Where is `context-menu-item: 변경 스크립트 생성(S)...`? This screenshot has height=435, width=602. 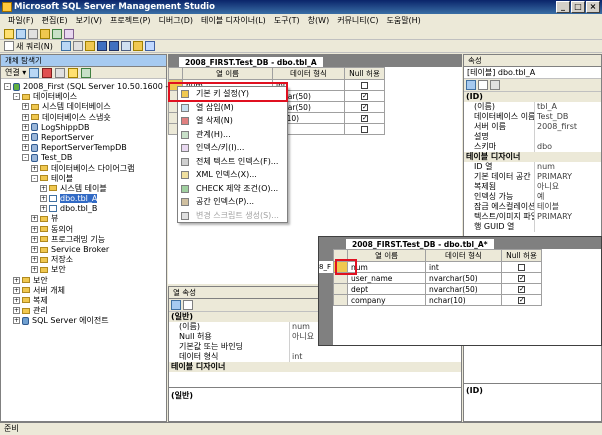 context-menu-item: 변경 스크립트 생성(S)... is located at coordinates (232, 216).